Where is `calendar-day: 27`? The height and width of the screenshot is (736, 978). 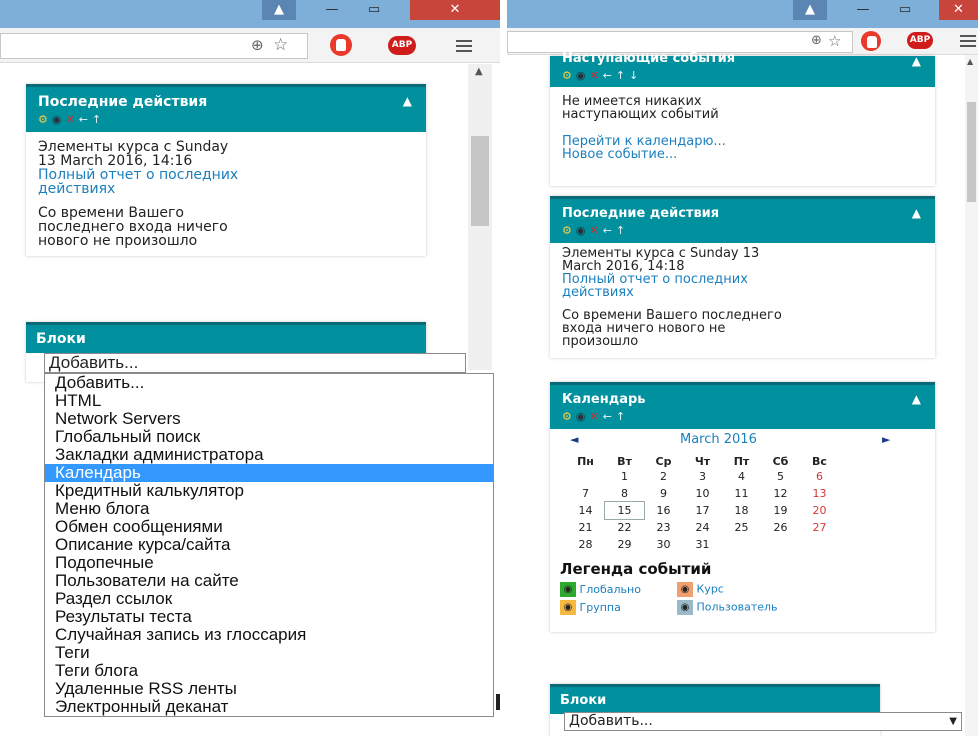
calendar-day: 27 is located at coordinates (819, 527).